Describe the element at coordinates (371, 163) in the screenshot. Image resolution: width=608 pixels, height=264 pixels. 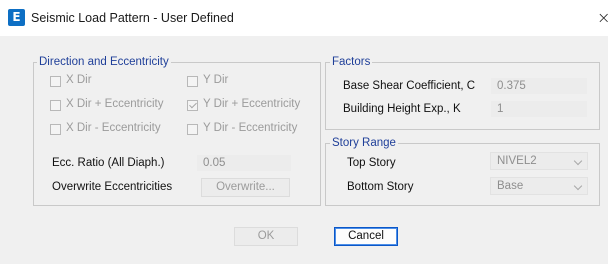
I see `top-story-label: Top Story` at that location.